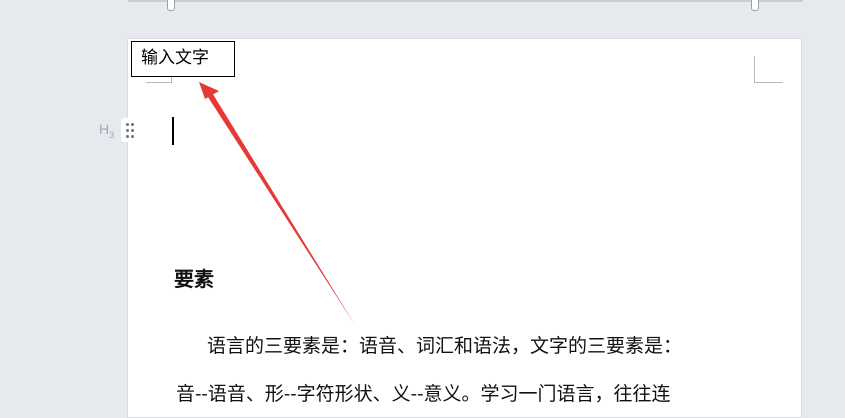 Image resolution: width=845 pixels, height=418 pixels. I want to click on arrow-shaft, so click(280, 208).